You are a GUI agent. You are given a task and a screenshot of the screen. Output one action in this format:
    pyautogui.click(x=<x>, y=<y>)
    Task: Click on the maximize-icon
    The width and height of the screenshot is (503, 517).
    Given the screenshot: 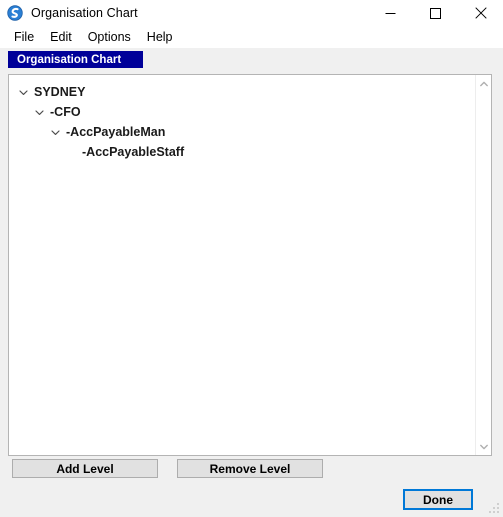 What is the action you would take?
    pyautogui.click(x=435, y=13)
    